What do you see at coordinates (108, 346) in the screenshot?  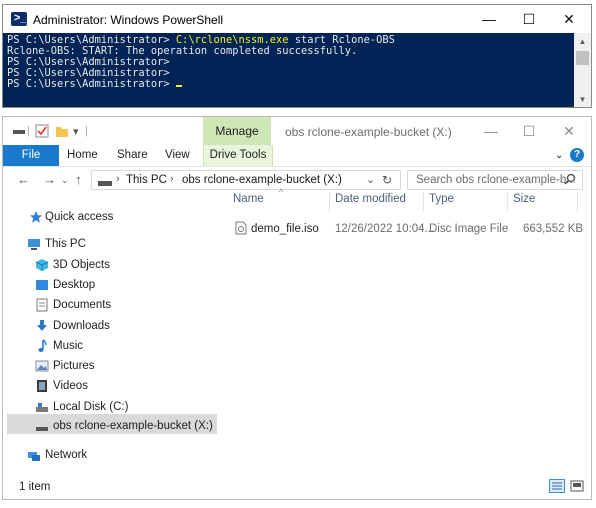 I see `nav-item-music: Music` at bounding box center [108, 346].